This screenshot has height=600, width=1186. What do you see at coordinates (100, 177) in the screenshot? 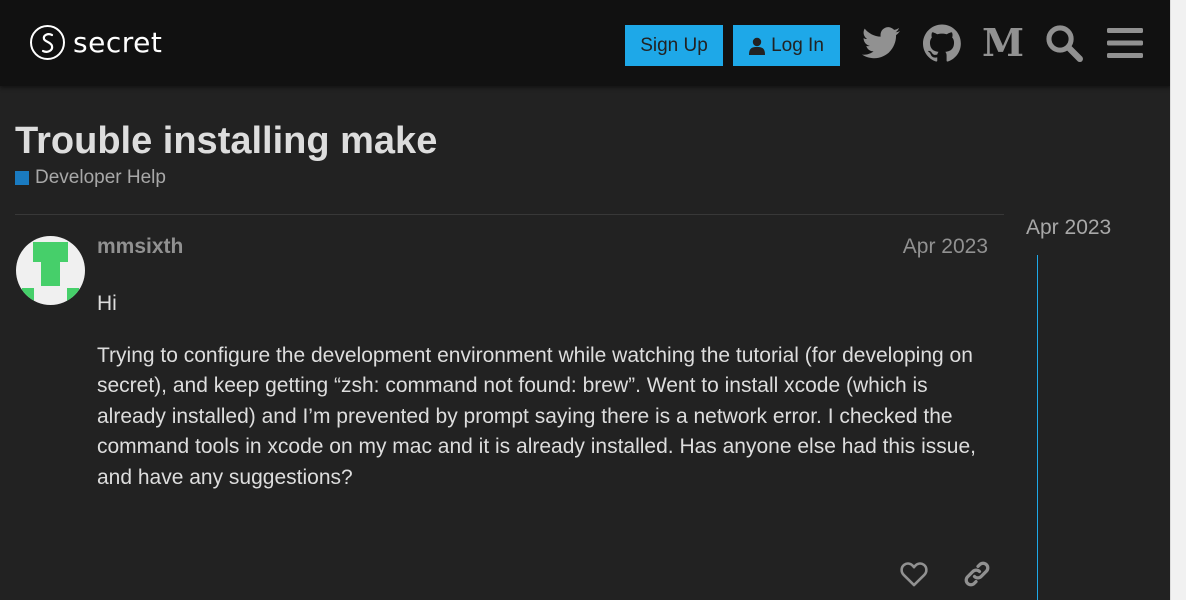
I see `category-label: Developer Help` at bounding box center [100, 177].